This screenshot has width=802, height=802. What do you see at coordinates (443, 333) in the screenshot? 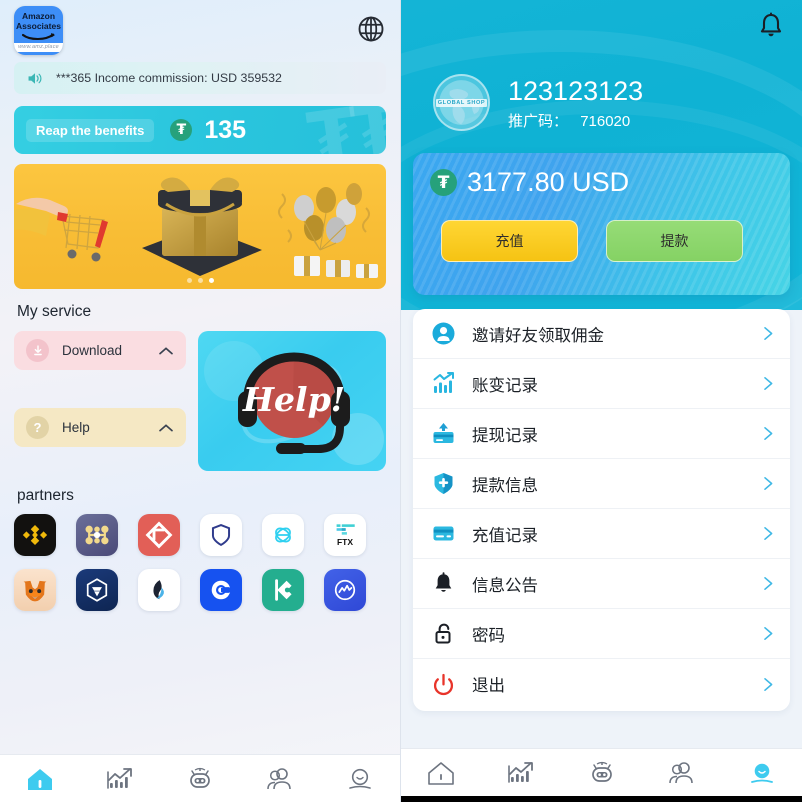
I see `user-circle-icon` at bounding box center [443, 333].